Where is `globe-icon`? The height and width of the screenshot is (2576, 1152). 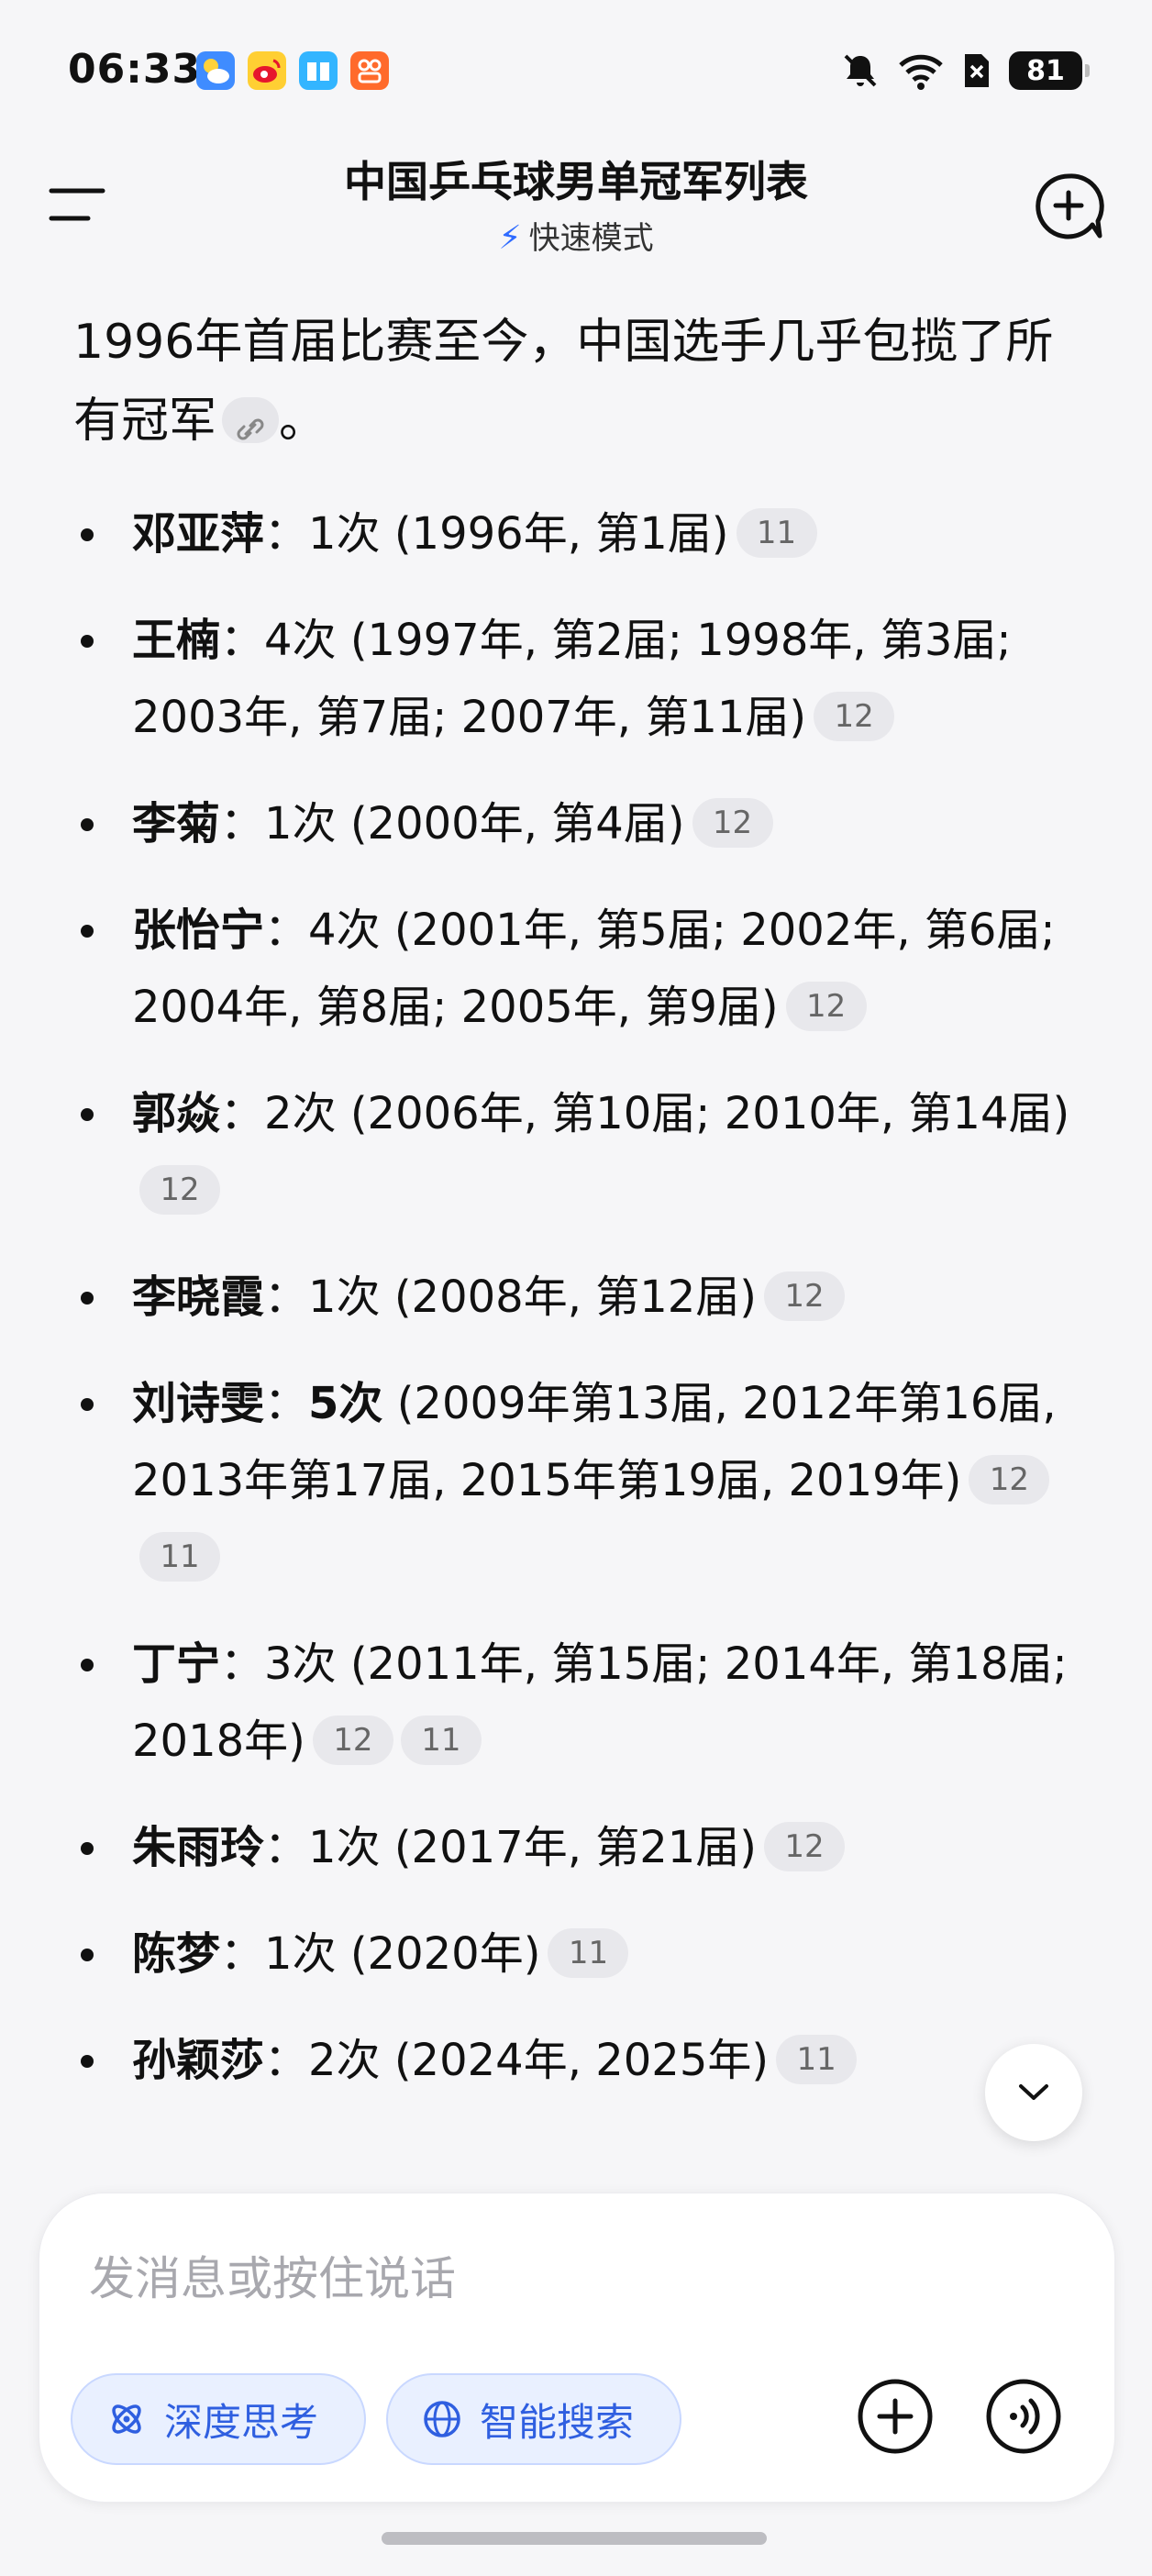 globe-icon is located at coordinates (442, 2419).